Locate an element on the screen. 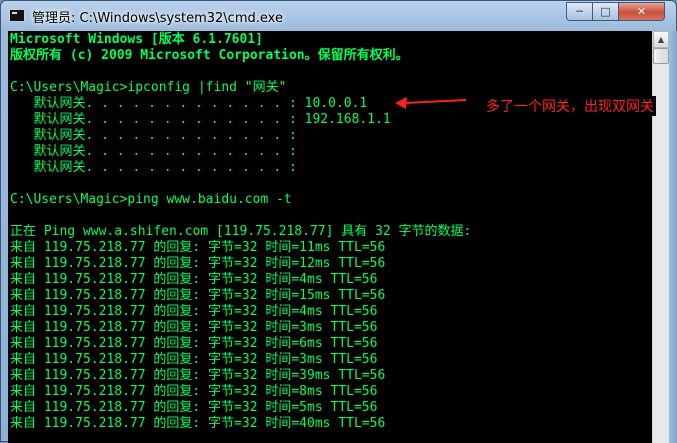 Image resolution: width=677 pixels, height=443 pixels. console-line: C:\Users\Magic>ipconfig |find "网关" is located at coordinates (148, 87).